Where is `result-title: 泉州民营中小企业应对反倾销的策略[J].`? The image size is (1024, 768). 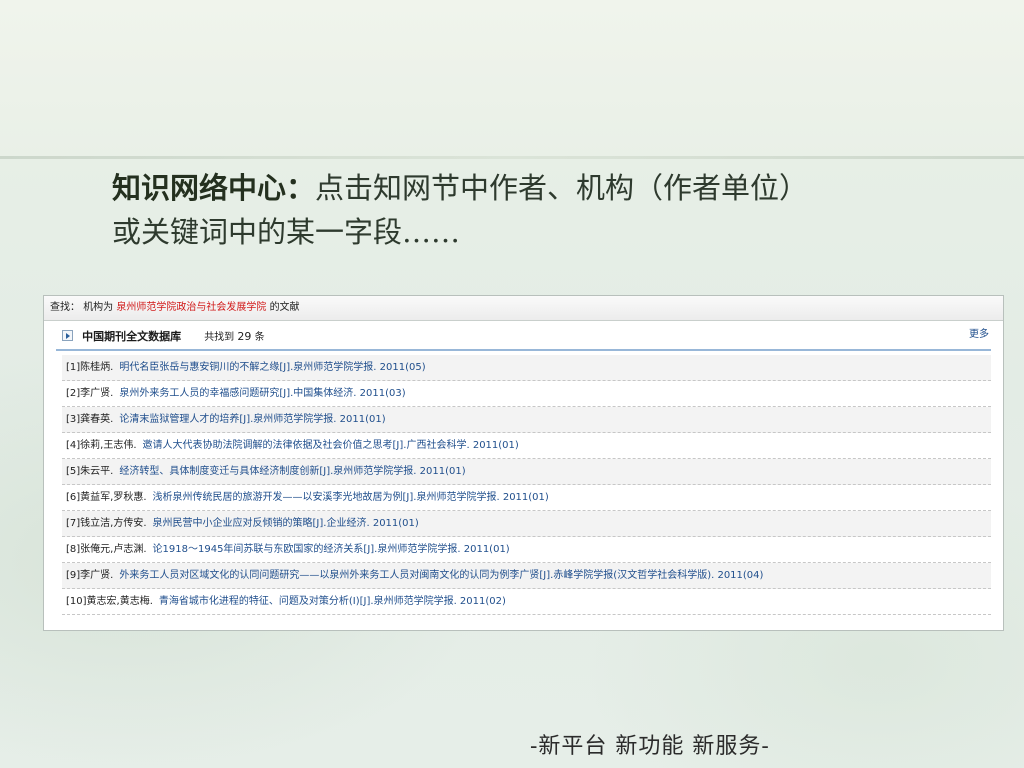 result-title: 泉州民营中小企业应对反倾销的策略[J]. is located at coordinates (240, 523).